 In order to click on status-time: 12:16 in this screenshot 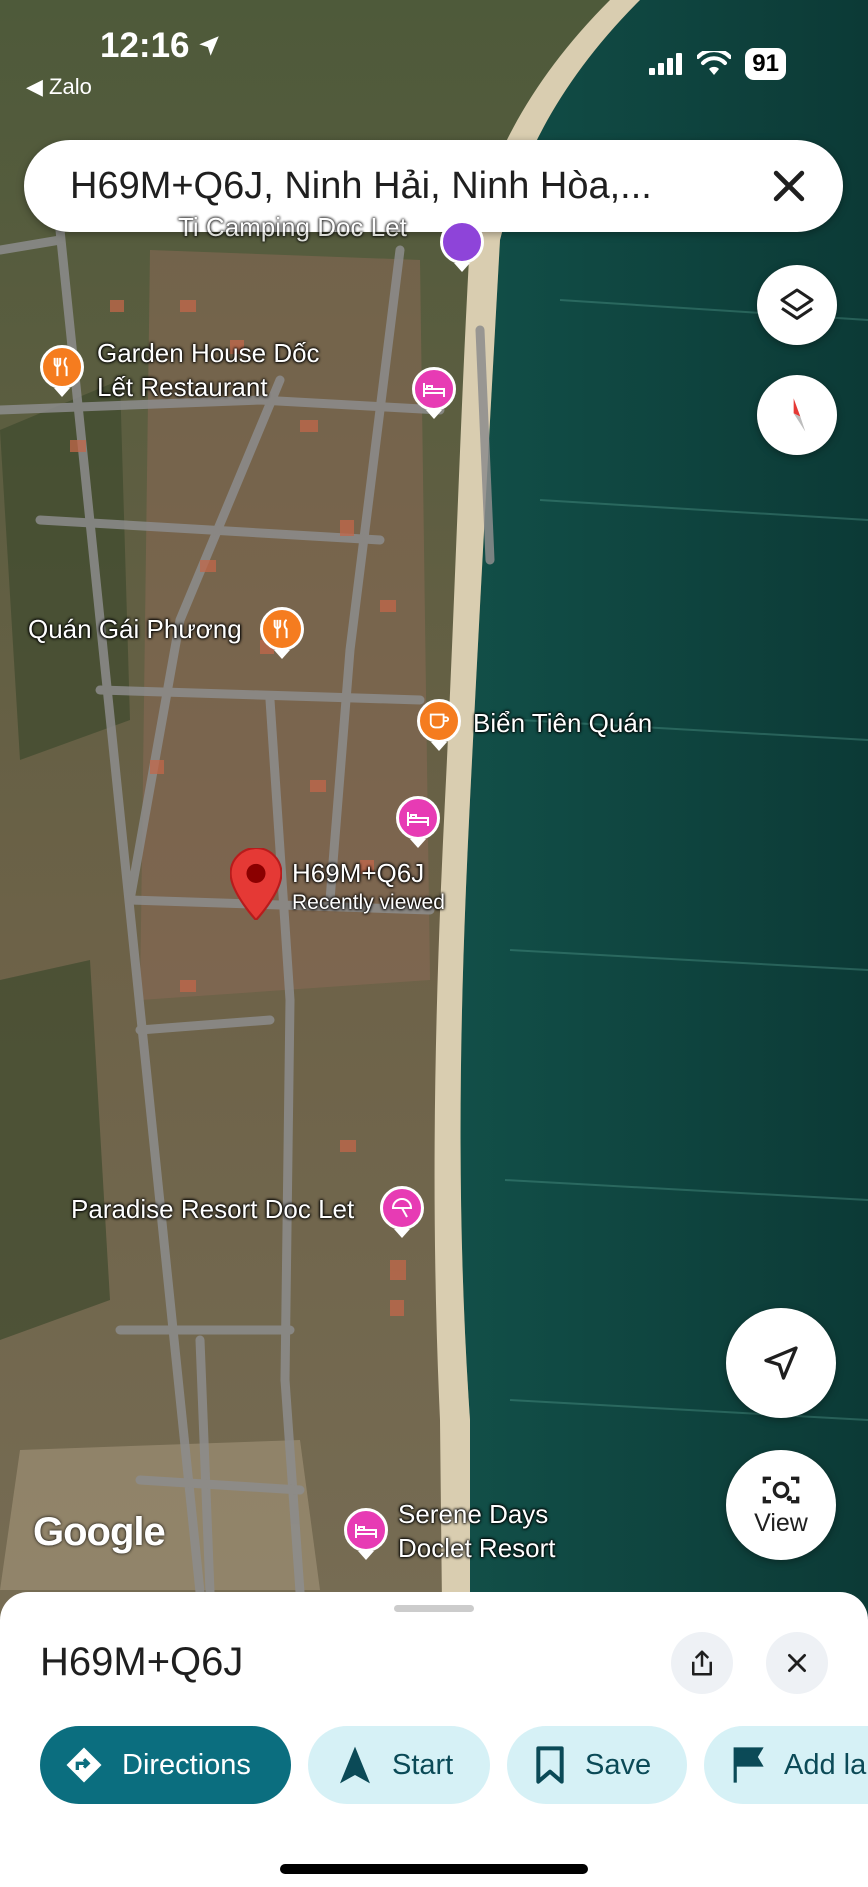, I will do `click(161, 46)`.